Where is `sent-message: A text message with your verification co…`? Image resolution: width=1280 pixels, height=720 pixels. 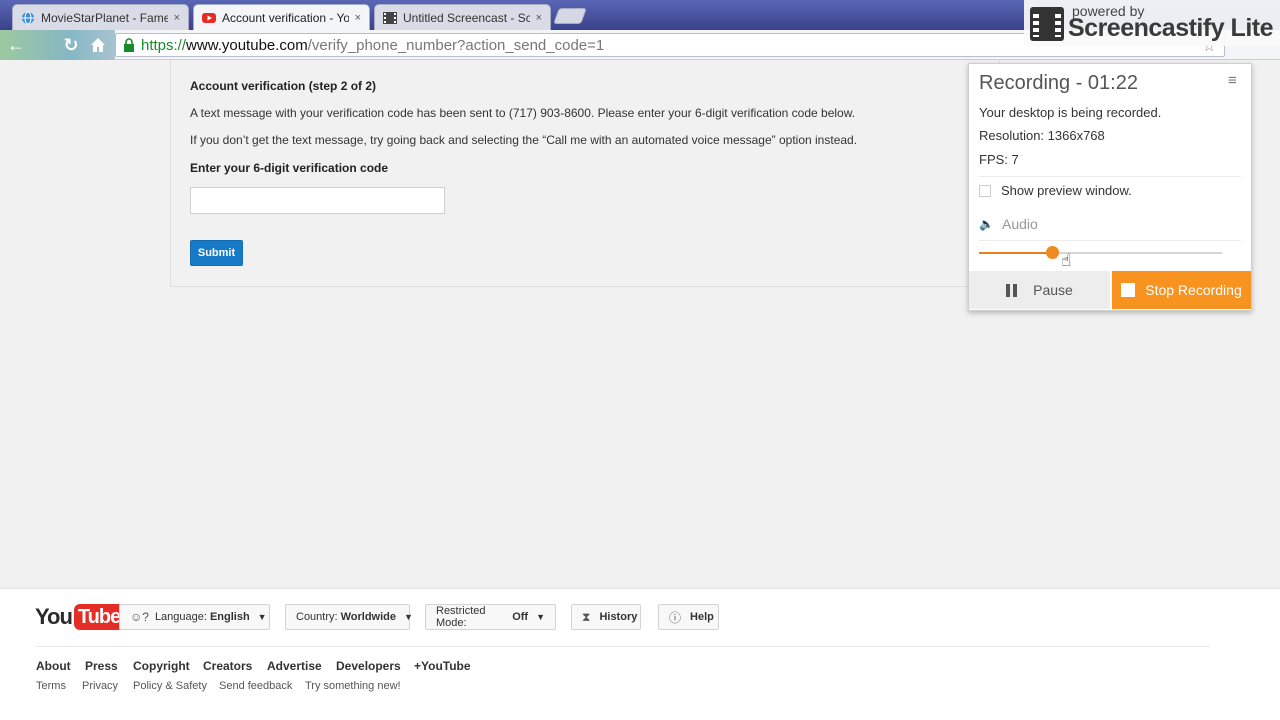
sent-message: A text message with your verification co… is located at coordinates (523, 113).